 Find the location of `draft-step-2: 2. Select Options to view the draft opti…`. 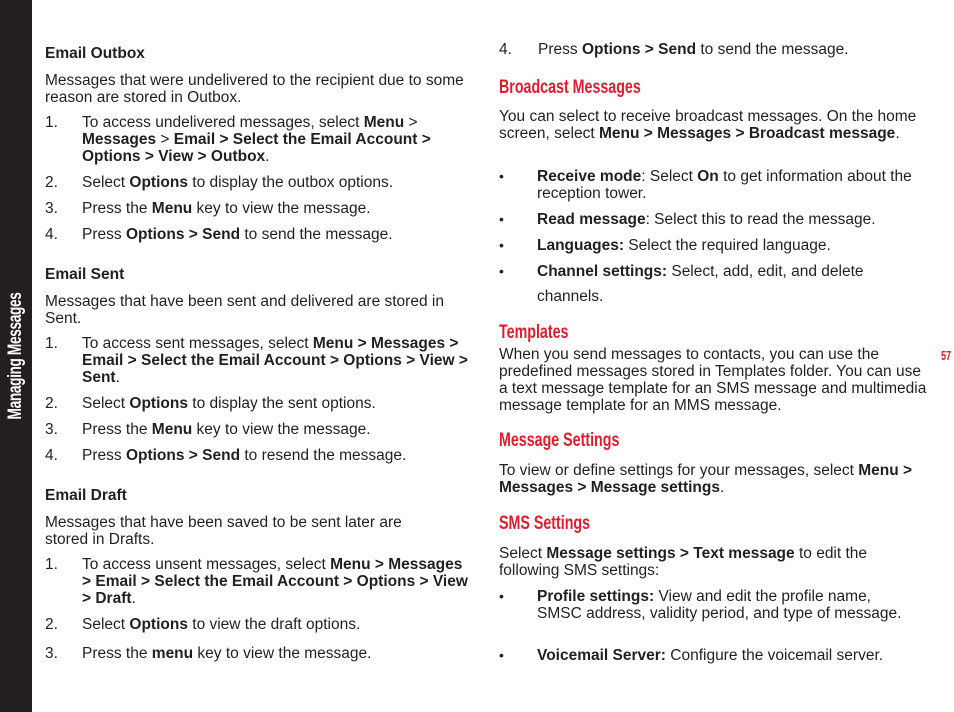

draft-step-2: 2. Select Options to view the draft opti… is located at coordinates (257, 624).